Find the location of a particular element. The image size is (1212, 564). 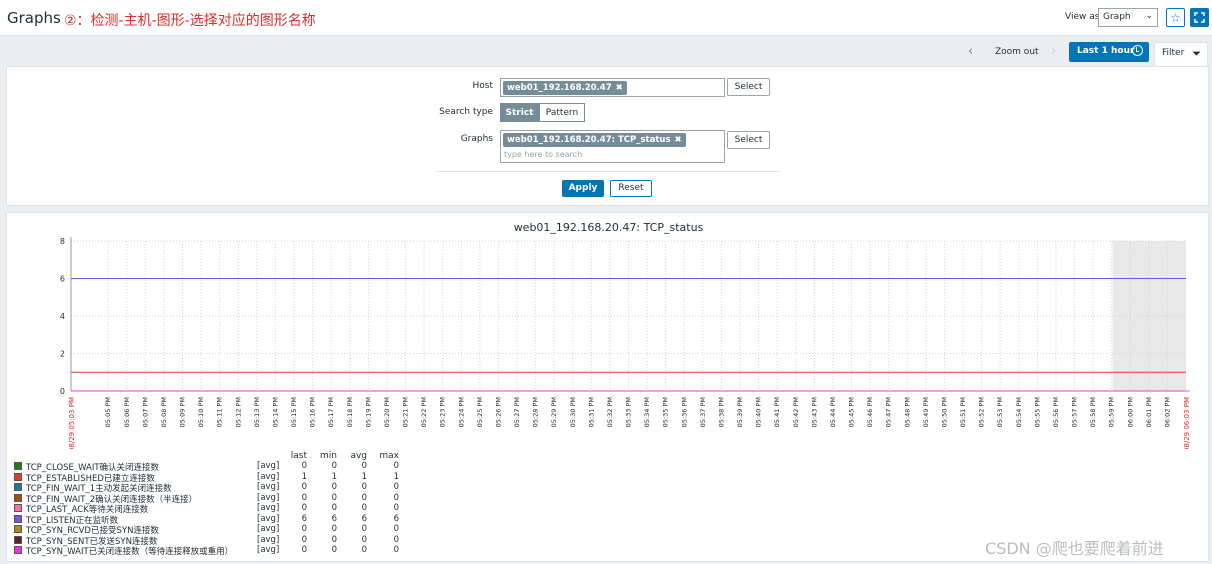

host-multiselect: web01_192.168.20.47 ✖ is located at coordinates (612, 87).